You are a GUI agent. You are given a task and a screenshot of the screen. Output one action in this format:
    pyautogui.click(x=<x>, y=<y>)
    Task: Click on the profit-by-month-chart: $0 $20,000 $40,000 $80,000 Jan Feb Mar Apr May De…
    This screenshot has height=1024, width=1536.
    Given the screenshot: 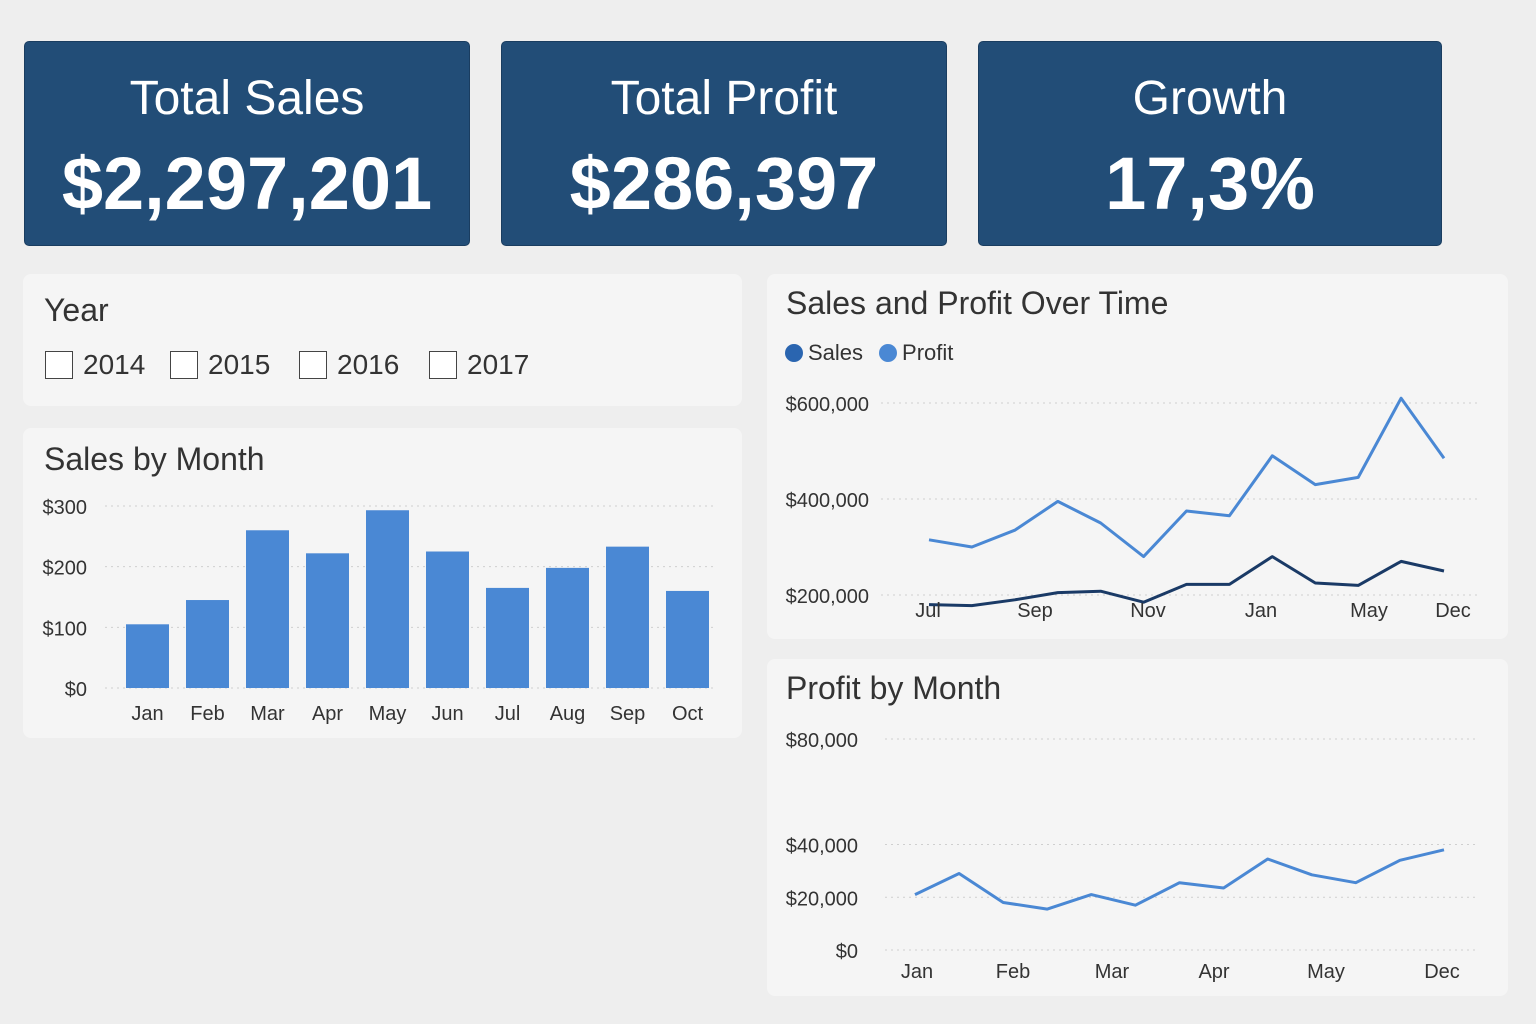 What is the action you would take?
    pyautogui.click(x=1131, y=856)
    